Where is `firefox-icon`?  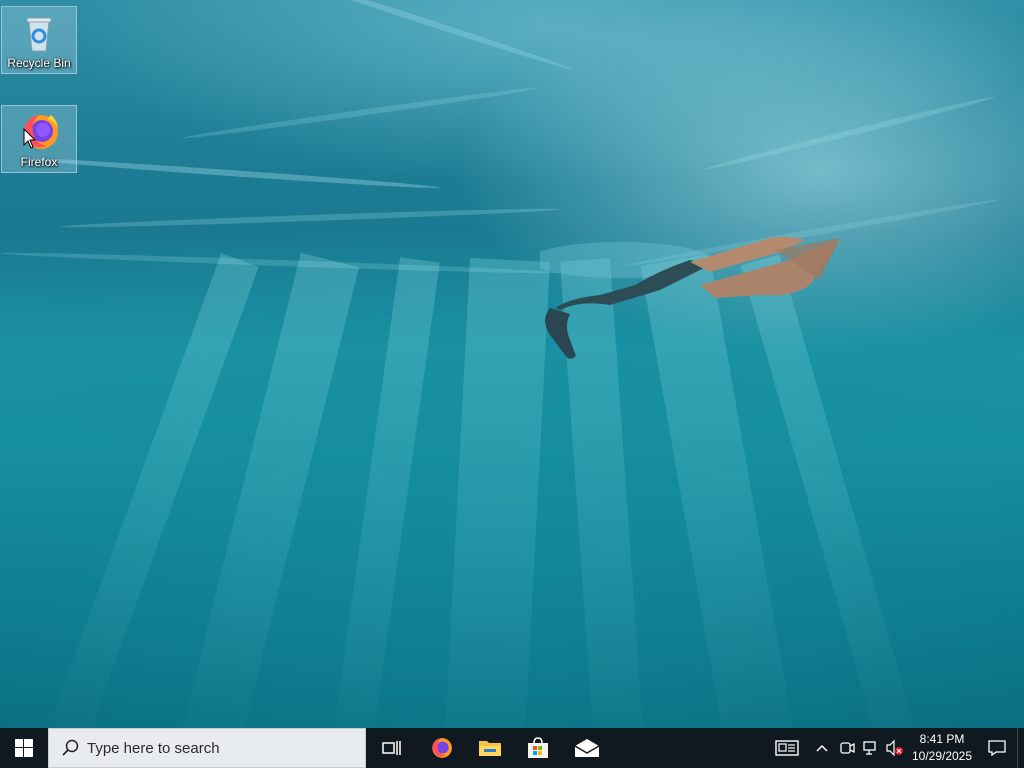
firefox-icon is located at coordinates (442, 748).